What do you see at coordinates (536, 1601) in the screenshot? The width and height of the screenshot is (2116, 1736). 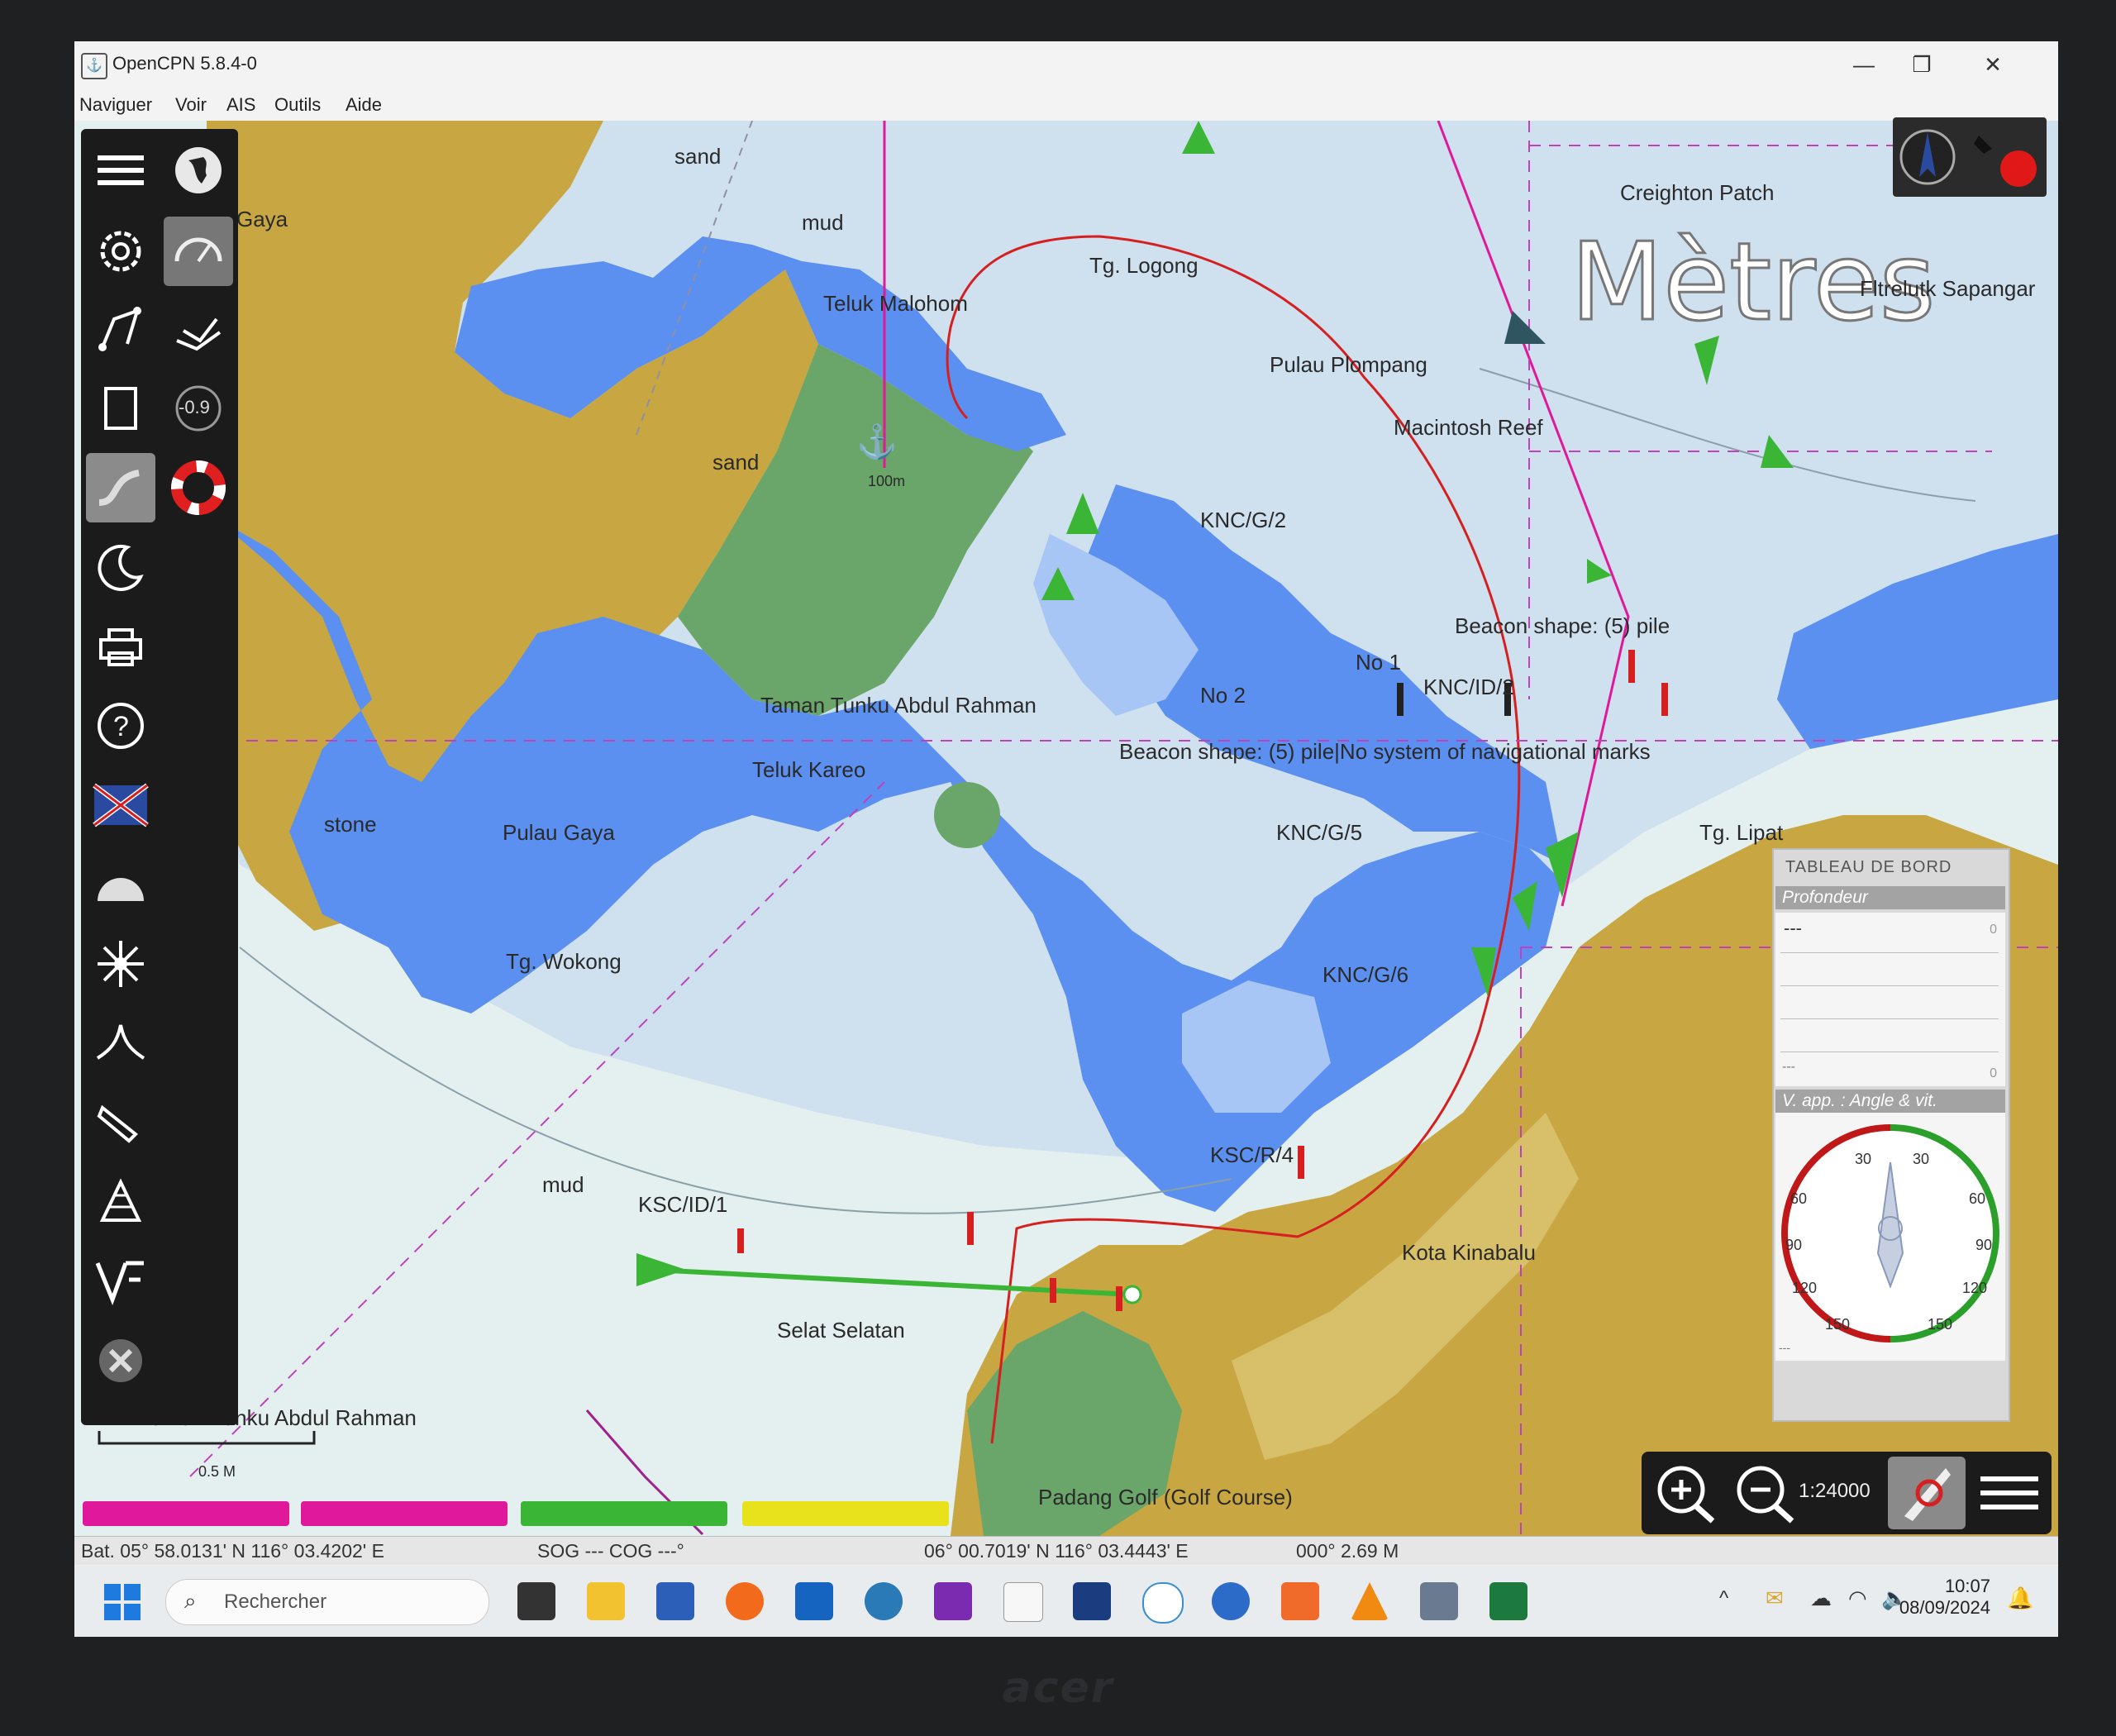 I see `terminal-icon` at bounding box center [536, 1601].